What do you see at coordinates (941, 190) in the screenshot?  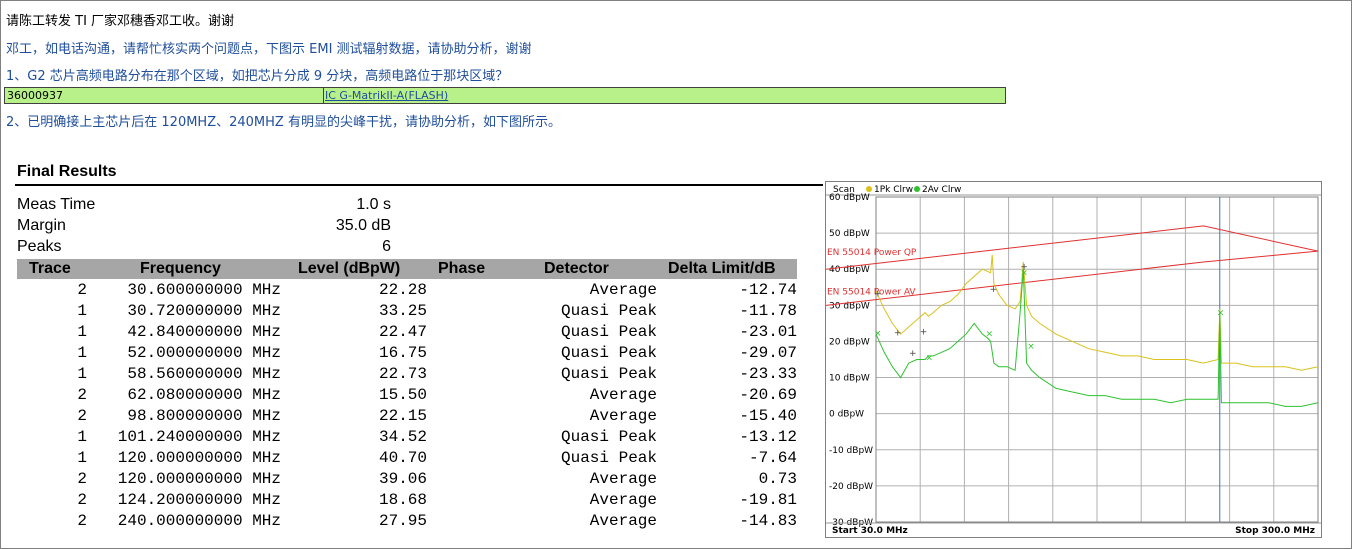 I see `legend-average-label: 2Av Clrw` at bounding box center [941, 190].